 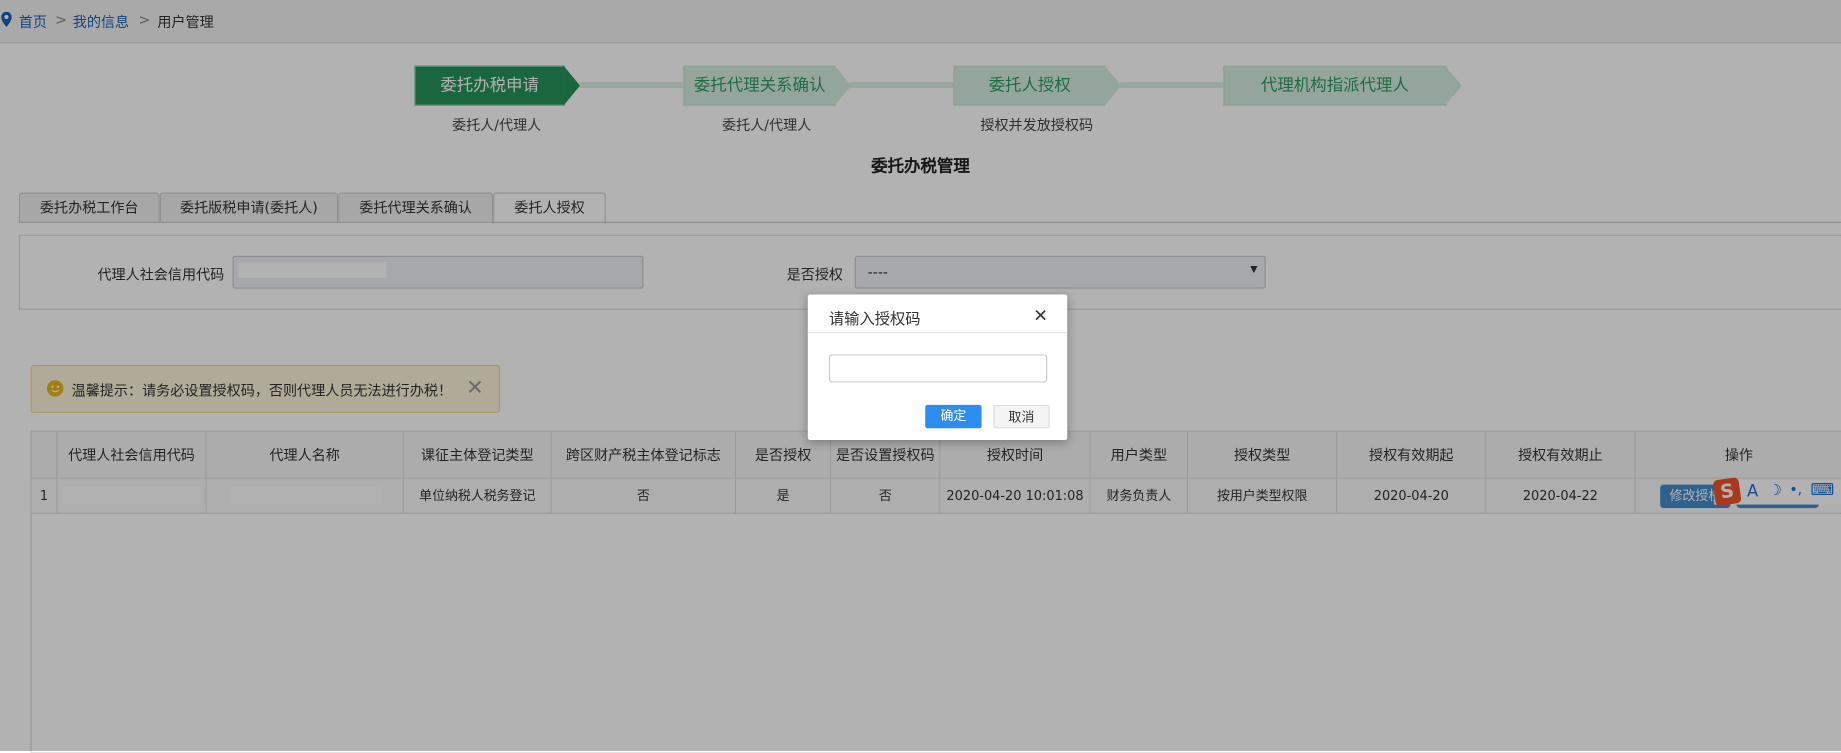 I want to click on auth-code-input, so click(x=938, y=368).